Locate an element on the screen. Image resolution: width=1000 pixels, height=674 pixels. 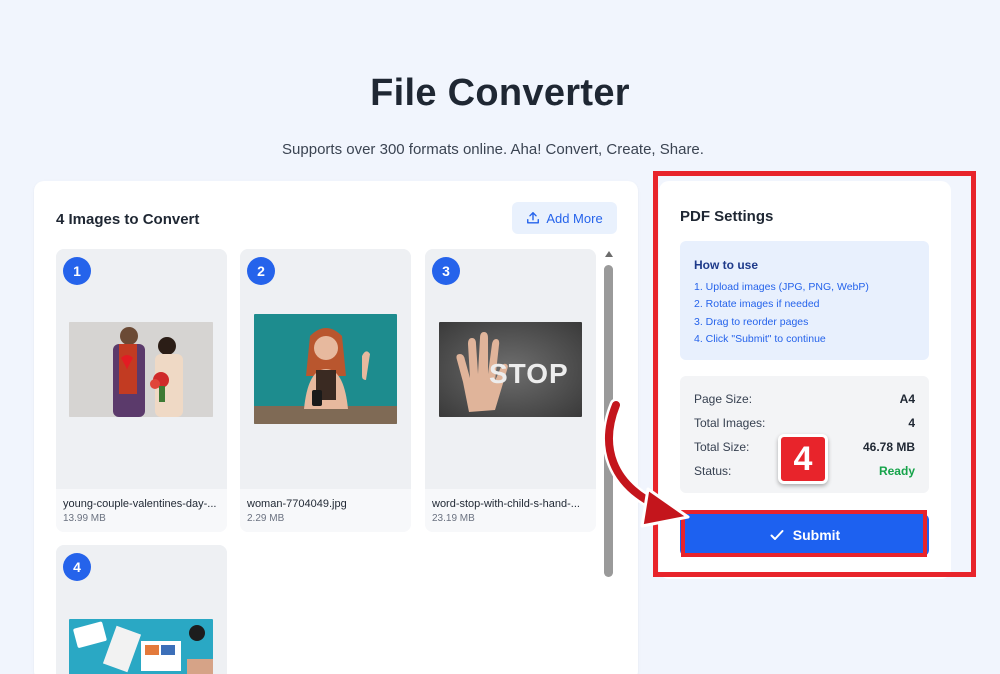
image-card-2: 2 woman-7704049.jpg 2.29 MB is located at coordinates (325, 390).